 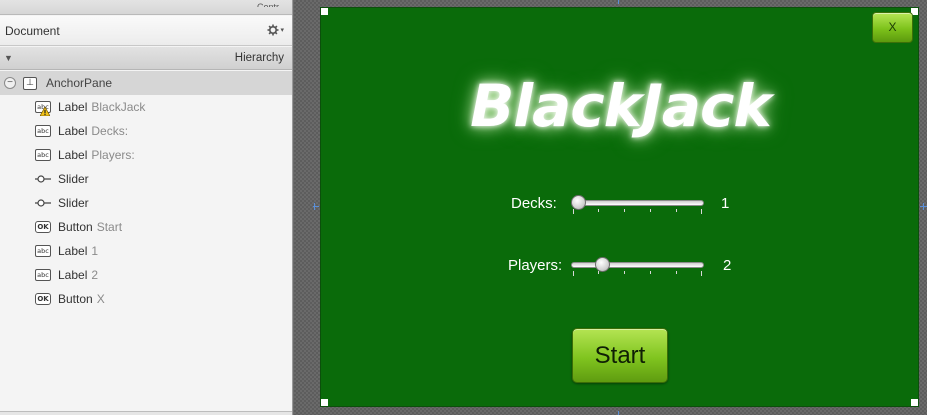 What do you see at coordinates (118, 107) in the screenshot?
I see `tree-item-value: BlackJack` at bounding box center [118, 107].